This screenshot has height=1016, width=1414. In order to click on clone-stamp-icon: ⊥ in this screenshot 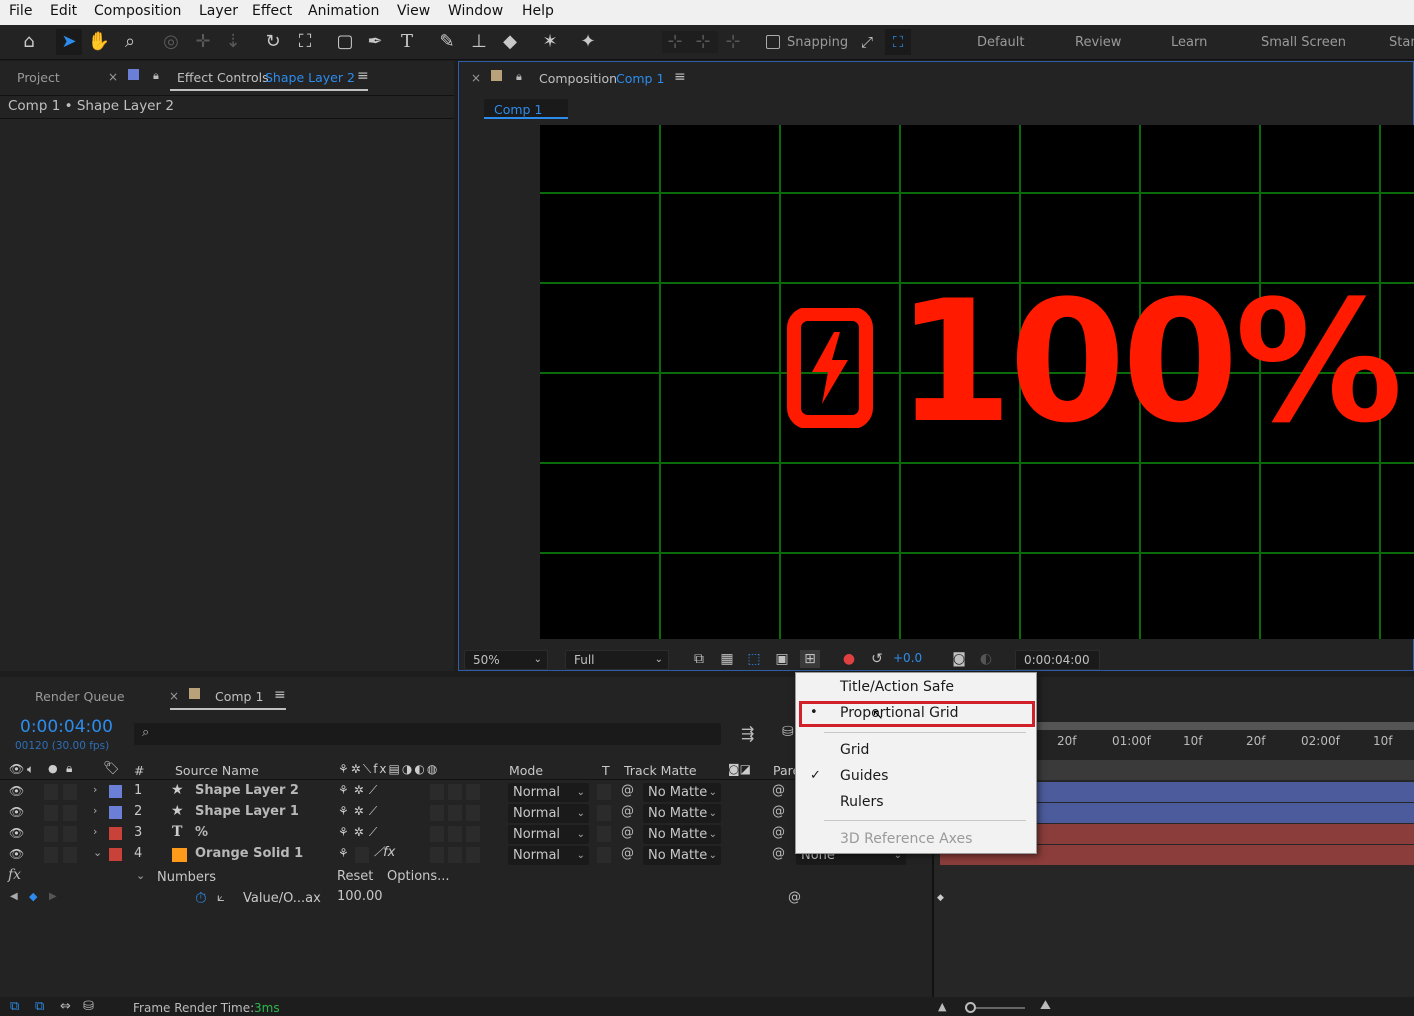, I will do `click(479, 42)`.